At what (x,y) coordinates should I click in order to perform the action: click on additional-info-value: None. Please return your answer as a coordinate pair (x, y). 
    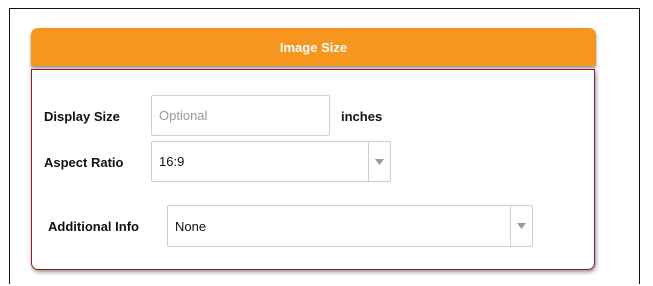
    Looking at the image, I should click on (191, 226).